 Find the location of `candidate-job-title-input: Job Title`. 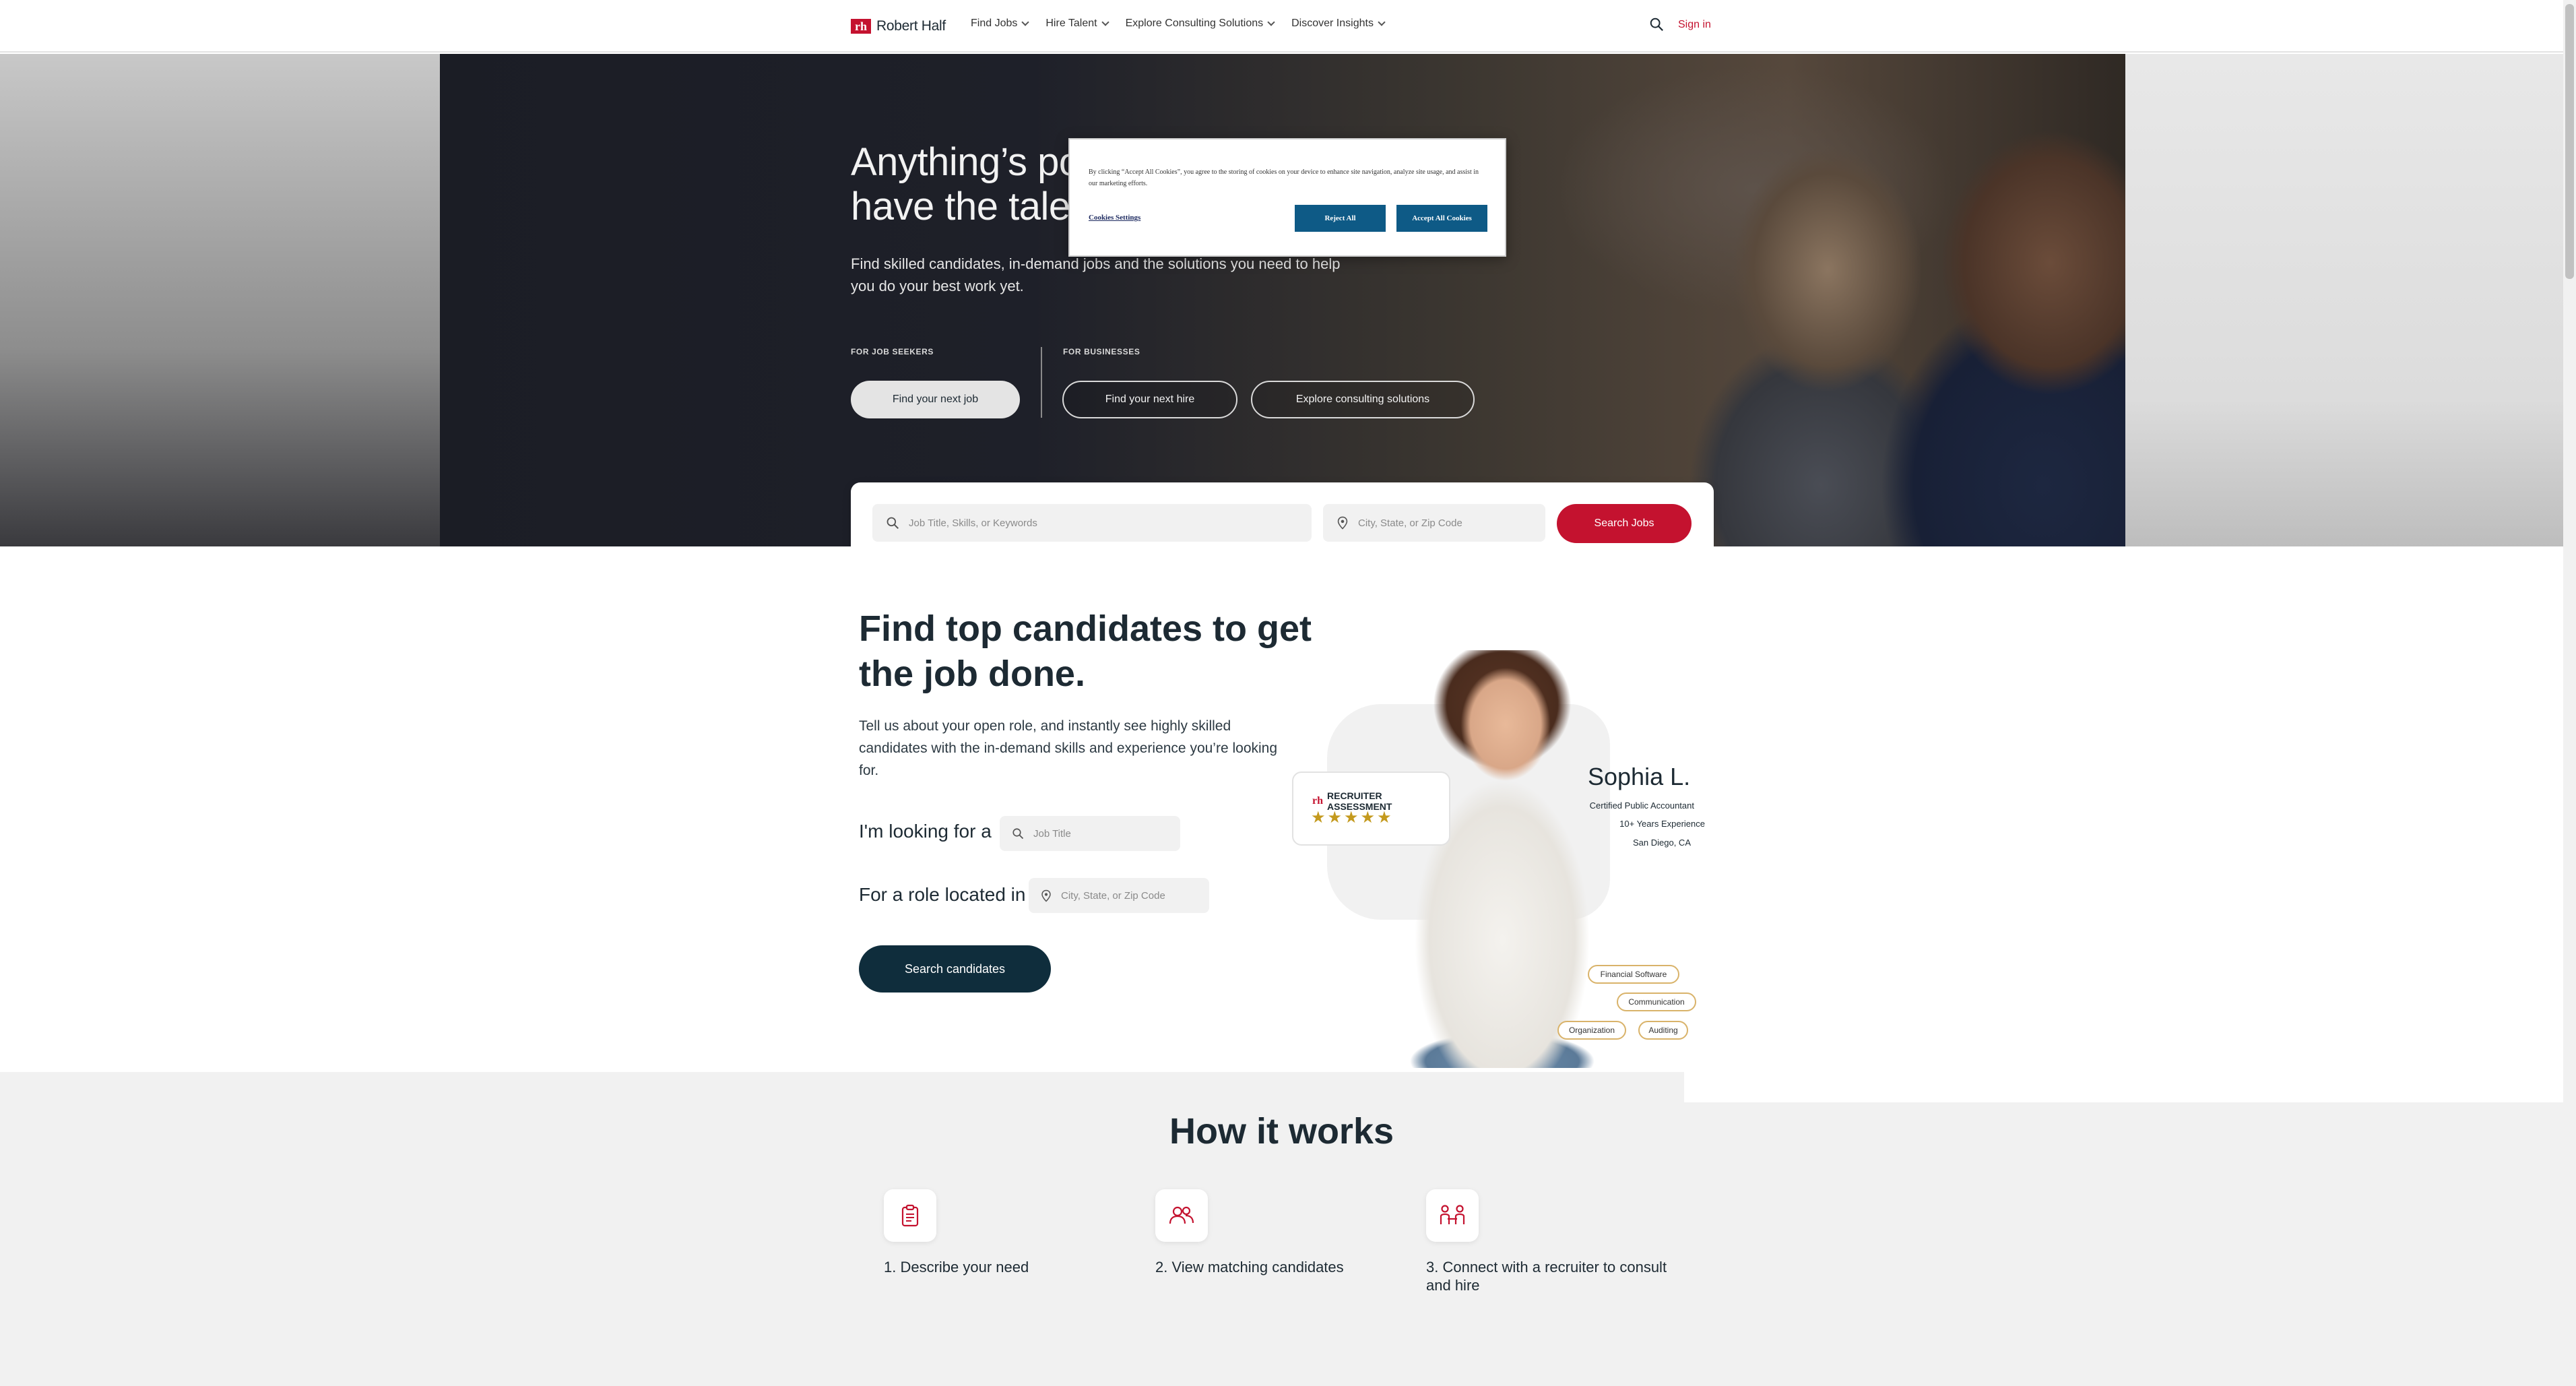

candidate-job-title-input: Job Title is located at coordinates (1090, 833).